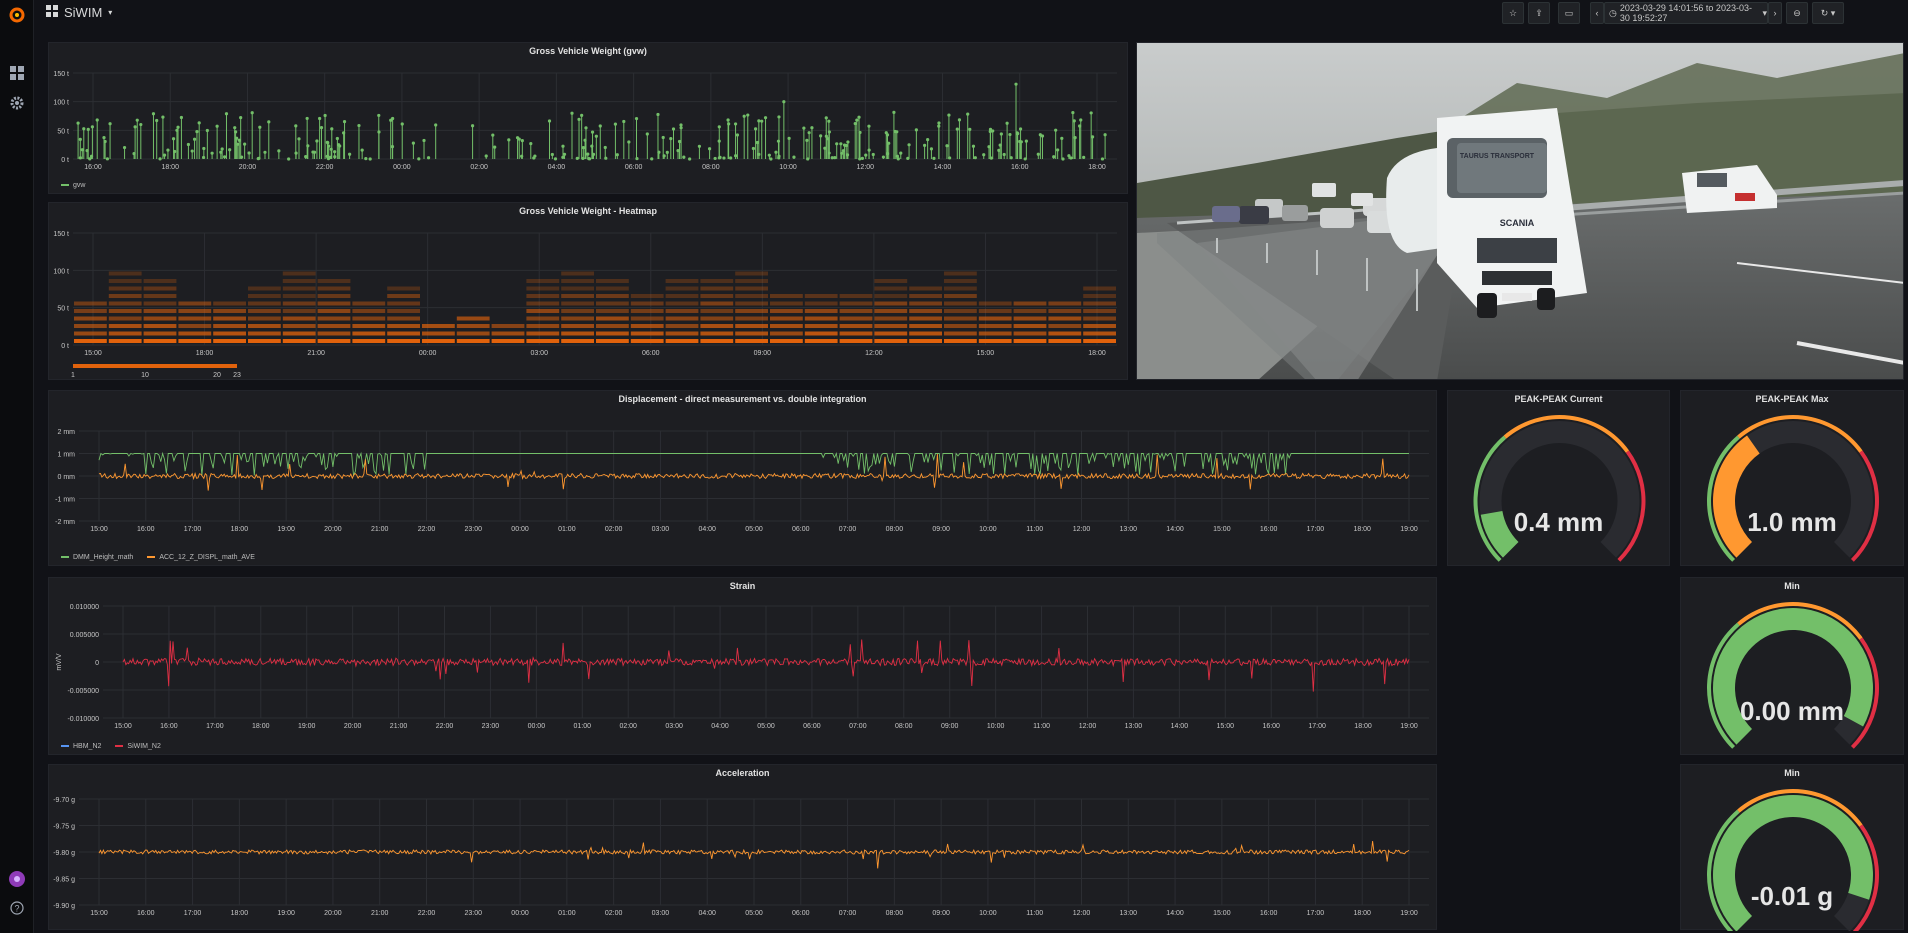 Image resolution: width=1908 pixels, height=933 pixels. I want to click on legend-item-gvw: gvw, so click(73, 185).